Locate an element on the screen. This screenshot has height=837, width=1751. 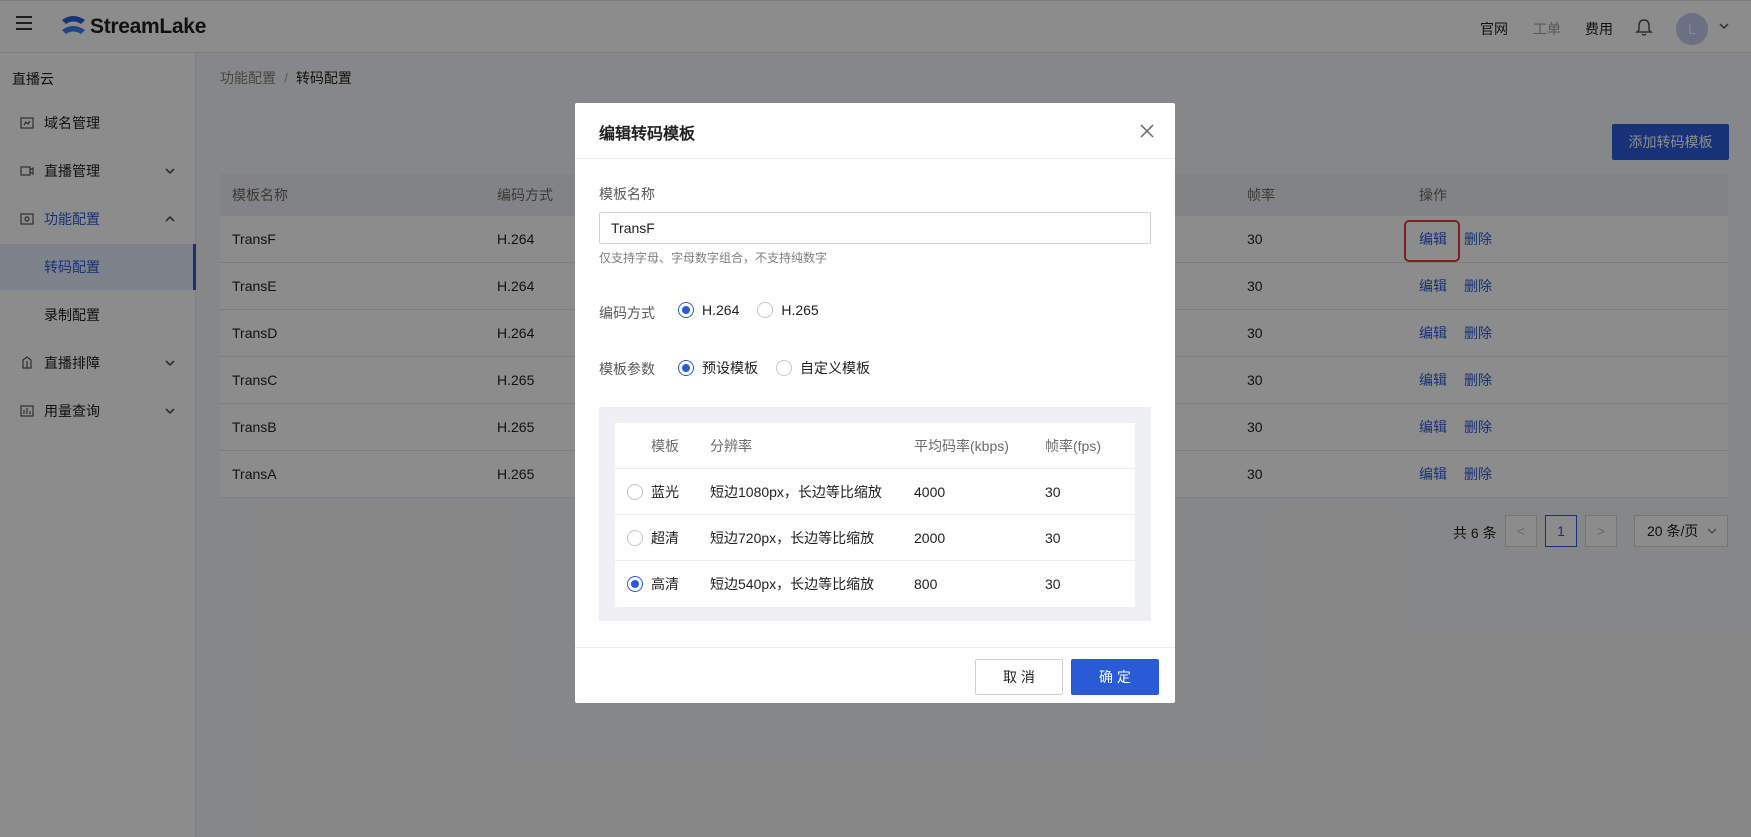
param-radio-custom: 自定义模板 is located at coordinates (823, 368).